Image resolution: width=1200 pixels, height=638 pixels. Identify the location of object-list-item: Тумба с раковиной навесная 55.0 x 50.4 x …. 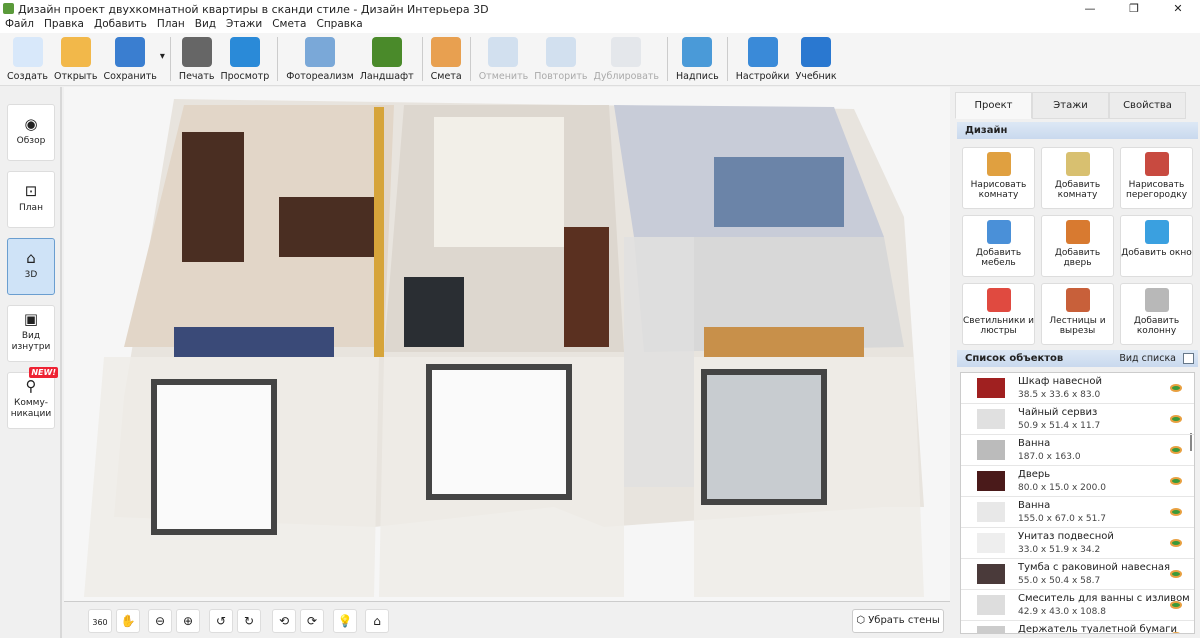
(1077, 574).